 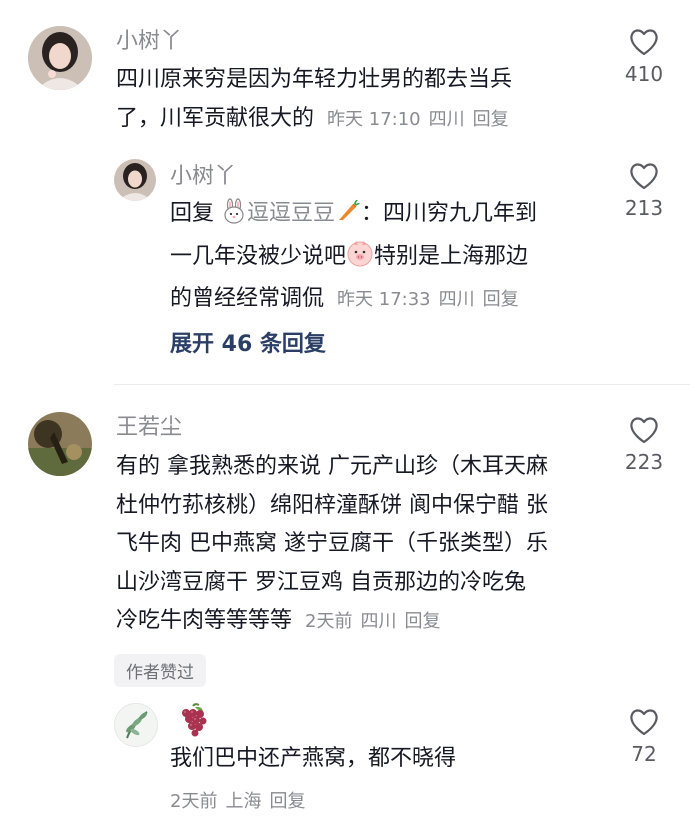 What do you see at coordinates (644, 445) in the screenshot?
I see `like-button: 223` at bounding box center [644, 445].